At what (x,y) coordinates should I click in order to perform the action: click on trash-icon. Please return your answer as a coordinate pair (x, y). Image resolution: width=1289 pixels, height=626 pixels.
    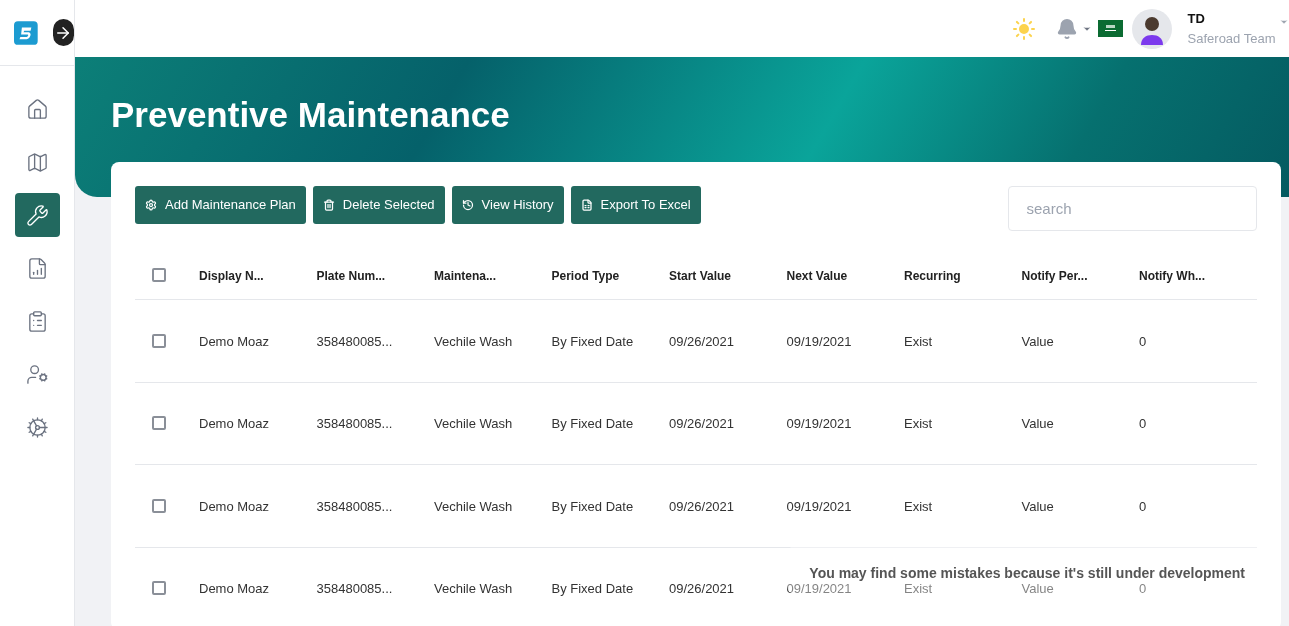
    Looking at the image, I should click on (328, 205).